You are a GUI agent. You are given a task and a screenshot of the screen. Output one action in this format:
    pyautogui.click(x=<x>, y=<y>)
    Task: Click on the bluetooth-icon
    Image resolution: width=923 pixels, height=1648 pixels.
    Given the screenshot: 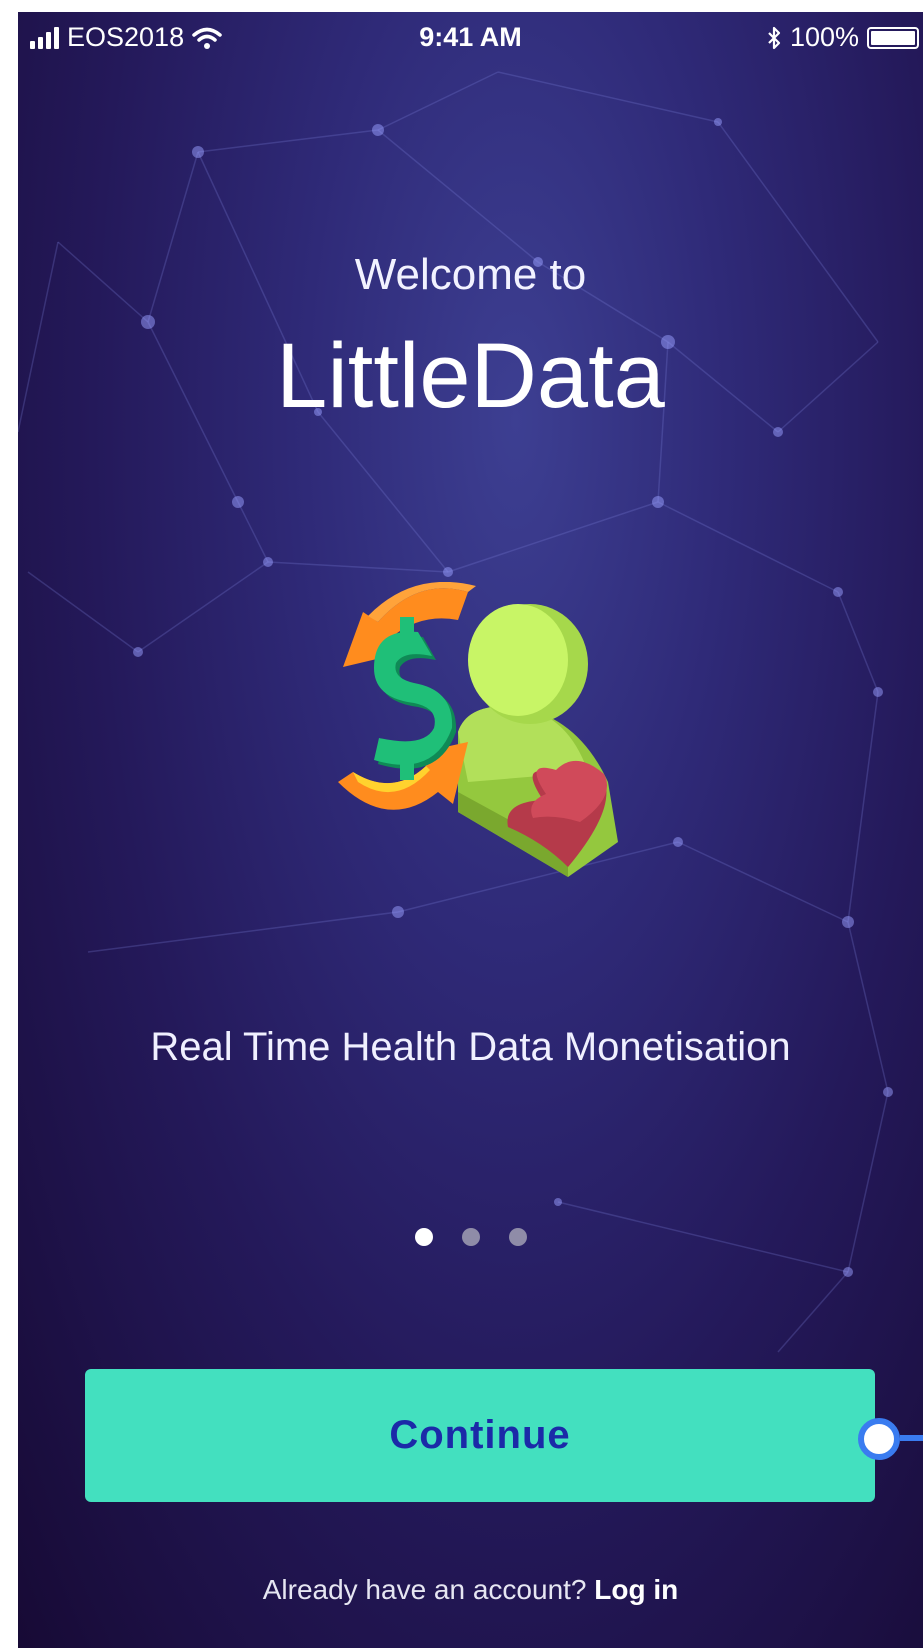 What is the action you would take?
    pyautogui.click(x=774, y=37)
    